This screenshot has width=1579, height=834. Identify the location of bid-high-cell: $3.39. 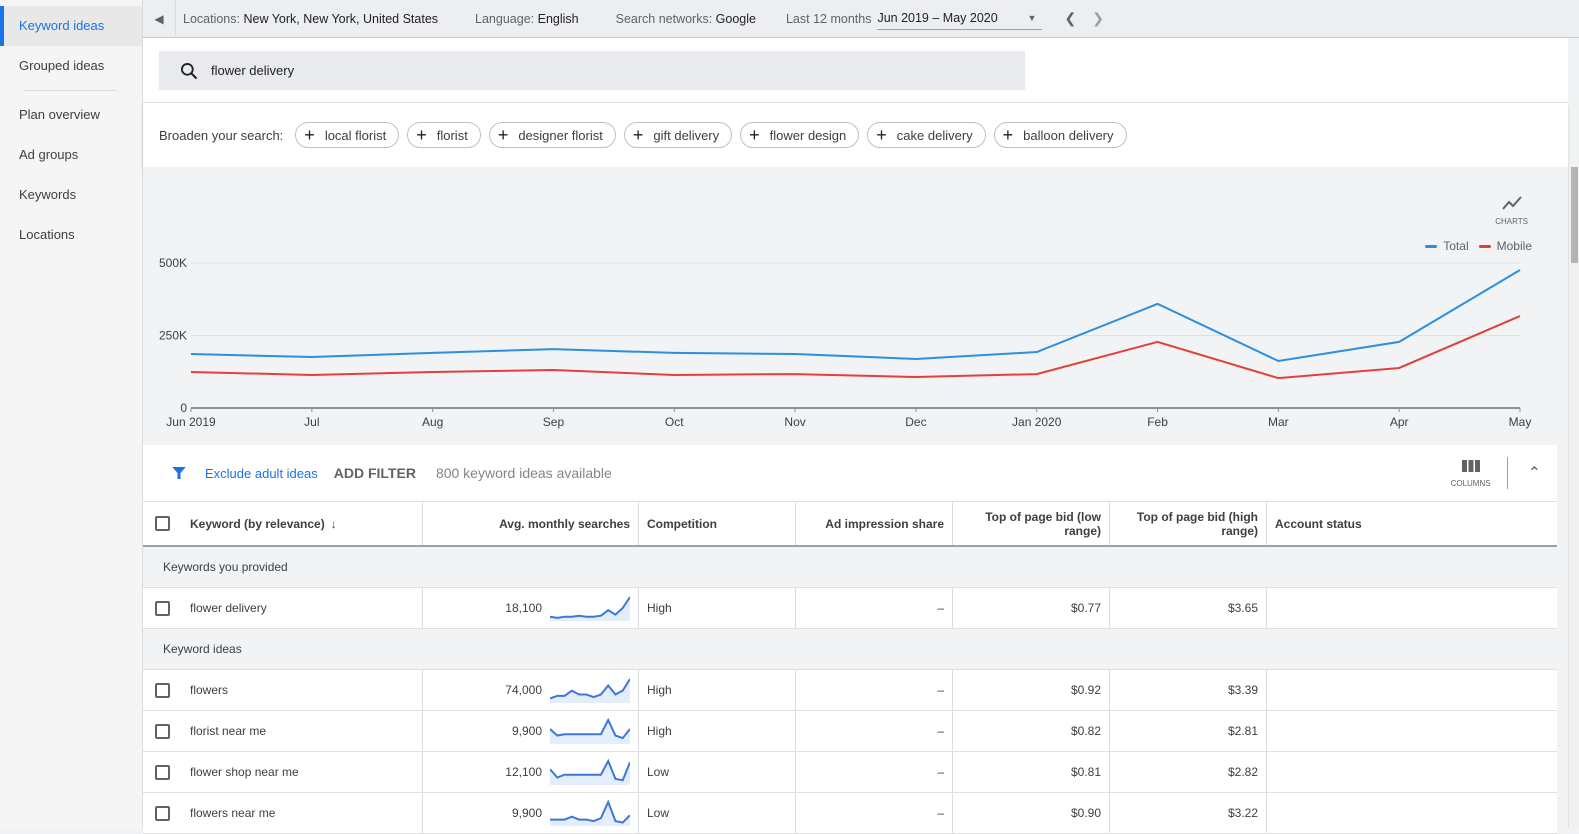
(1188, 690).